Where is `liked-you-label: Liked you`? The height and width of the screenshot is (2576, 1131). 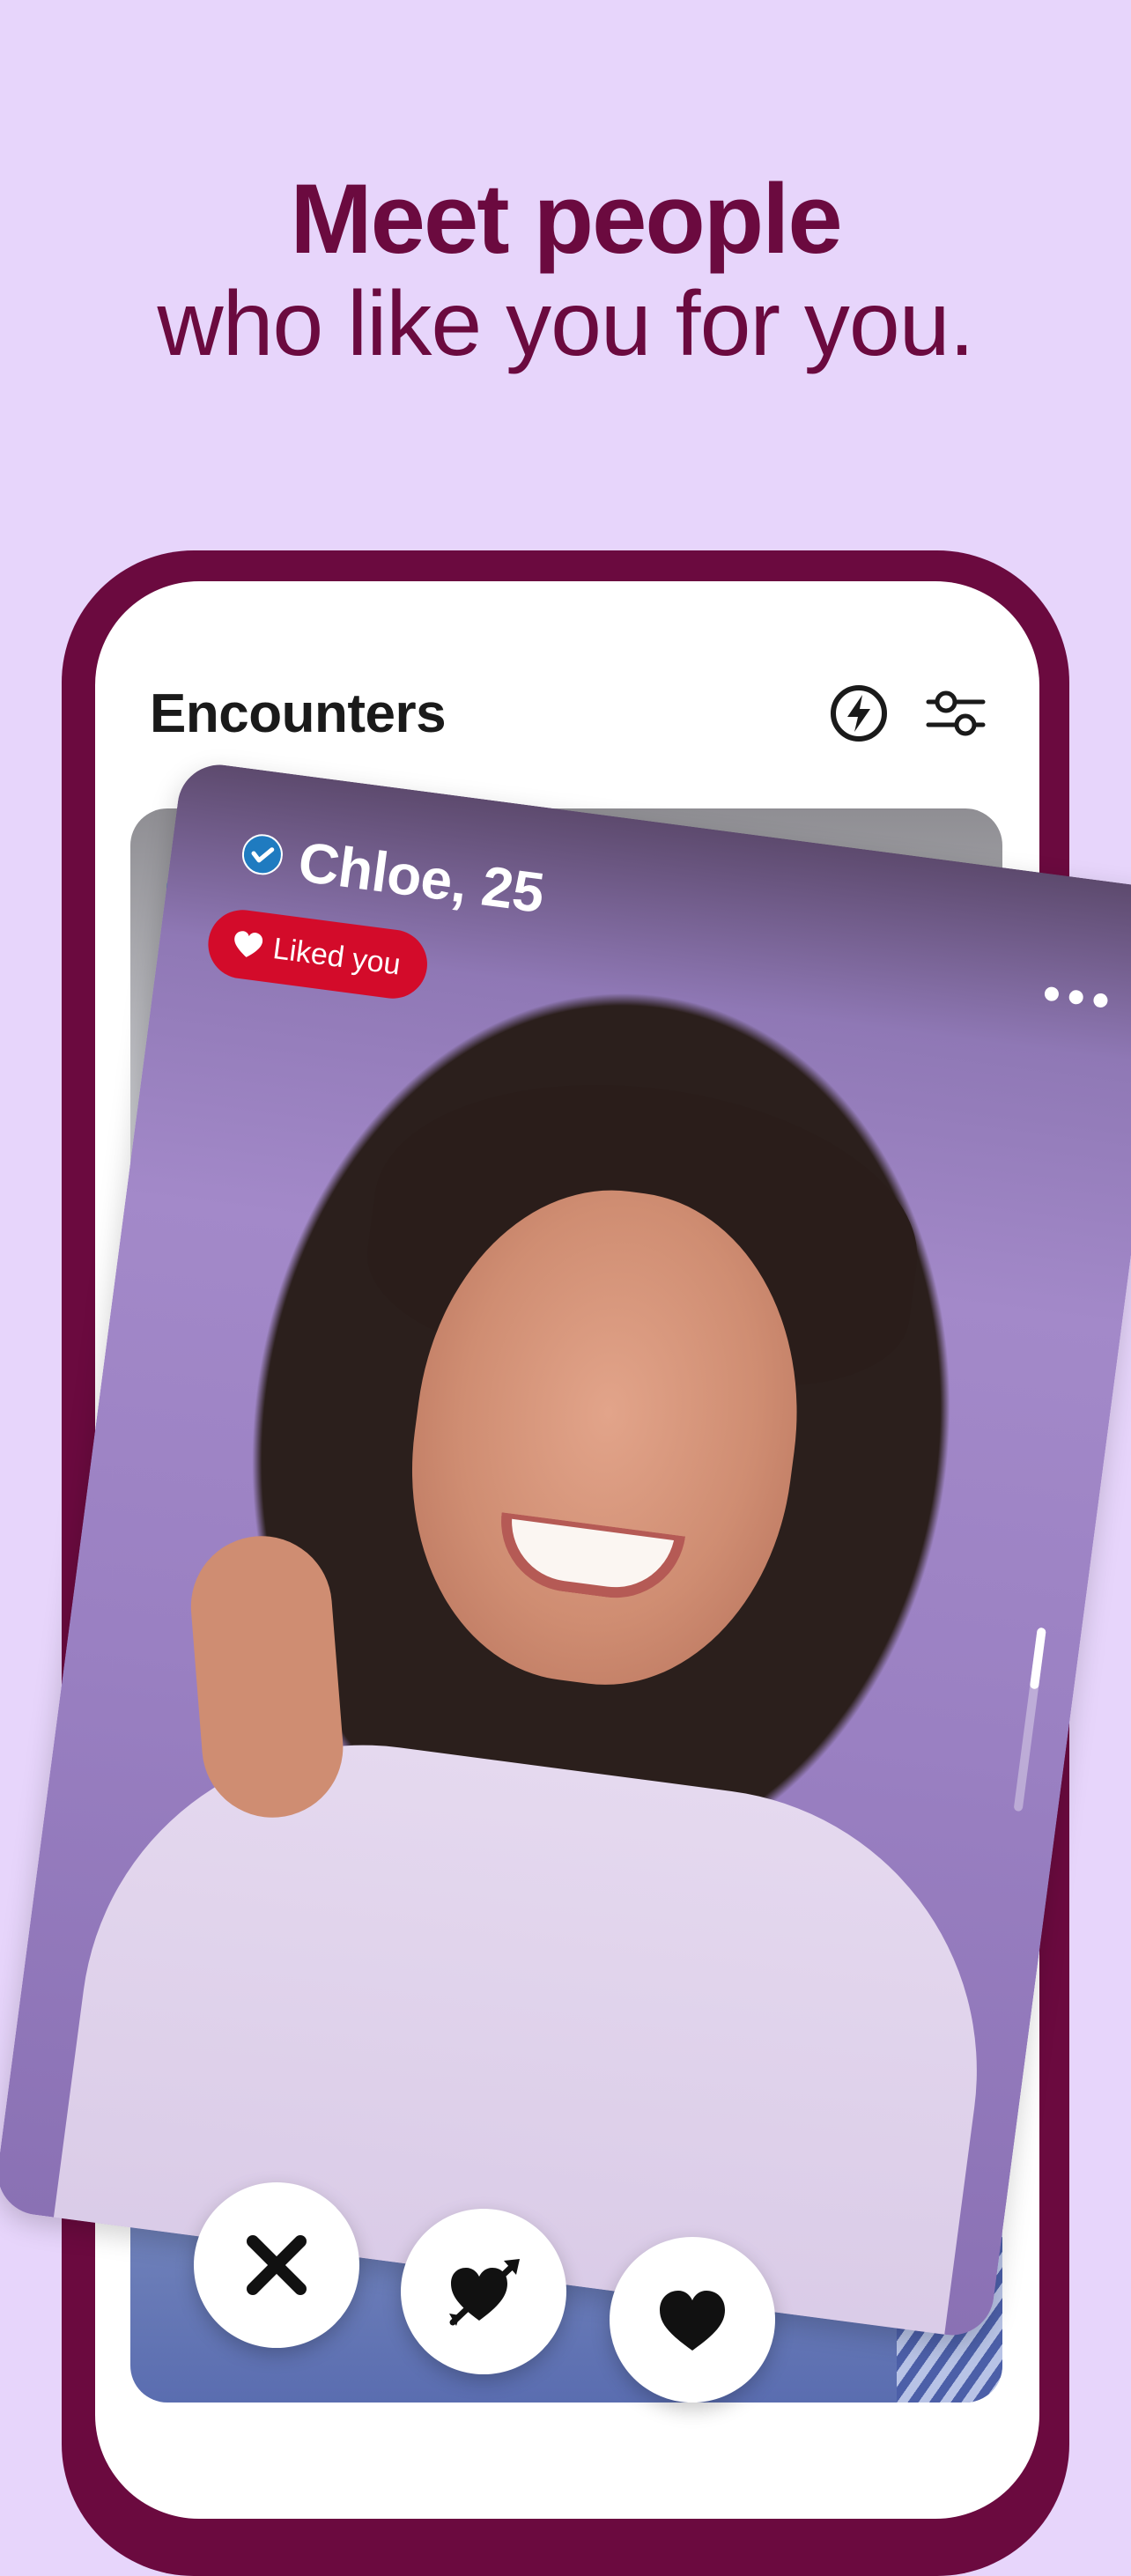
liked-you-label: Liked you is located at coordinates (336, 956).